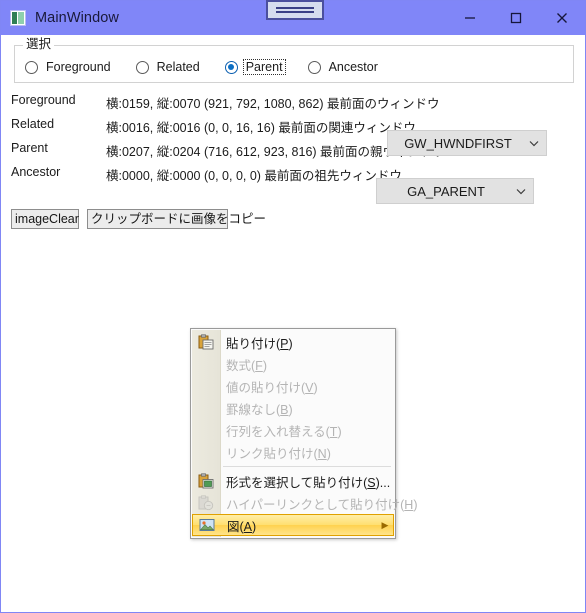 This screenshot has height=613, width=586. What do you see at coordinates (353, 67) in the screenshot?
I see `radio-label-ancestor: Ancestor` at bounding box center [353, 67].